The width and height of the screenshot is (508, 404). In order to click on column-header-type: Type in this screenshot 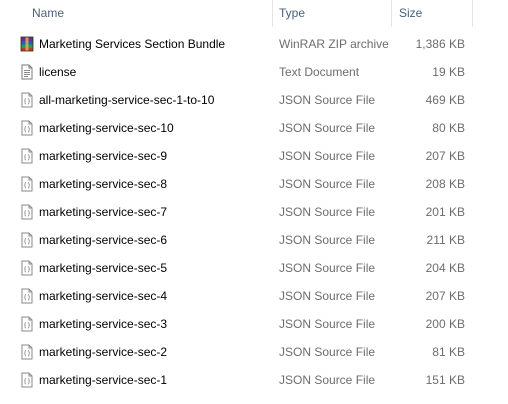, I will do `click(331, 13)`.